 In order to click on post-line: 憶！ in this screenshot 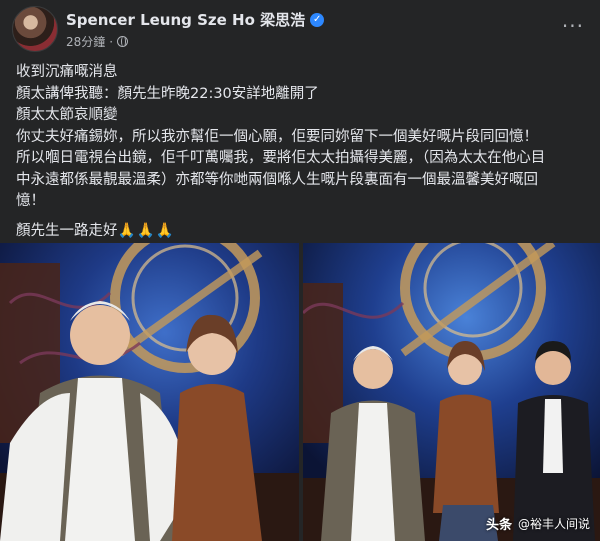, I will do `click(30, 201)`.